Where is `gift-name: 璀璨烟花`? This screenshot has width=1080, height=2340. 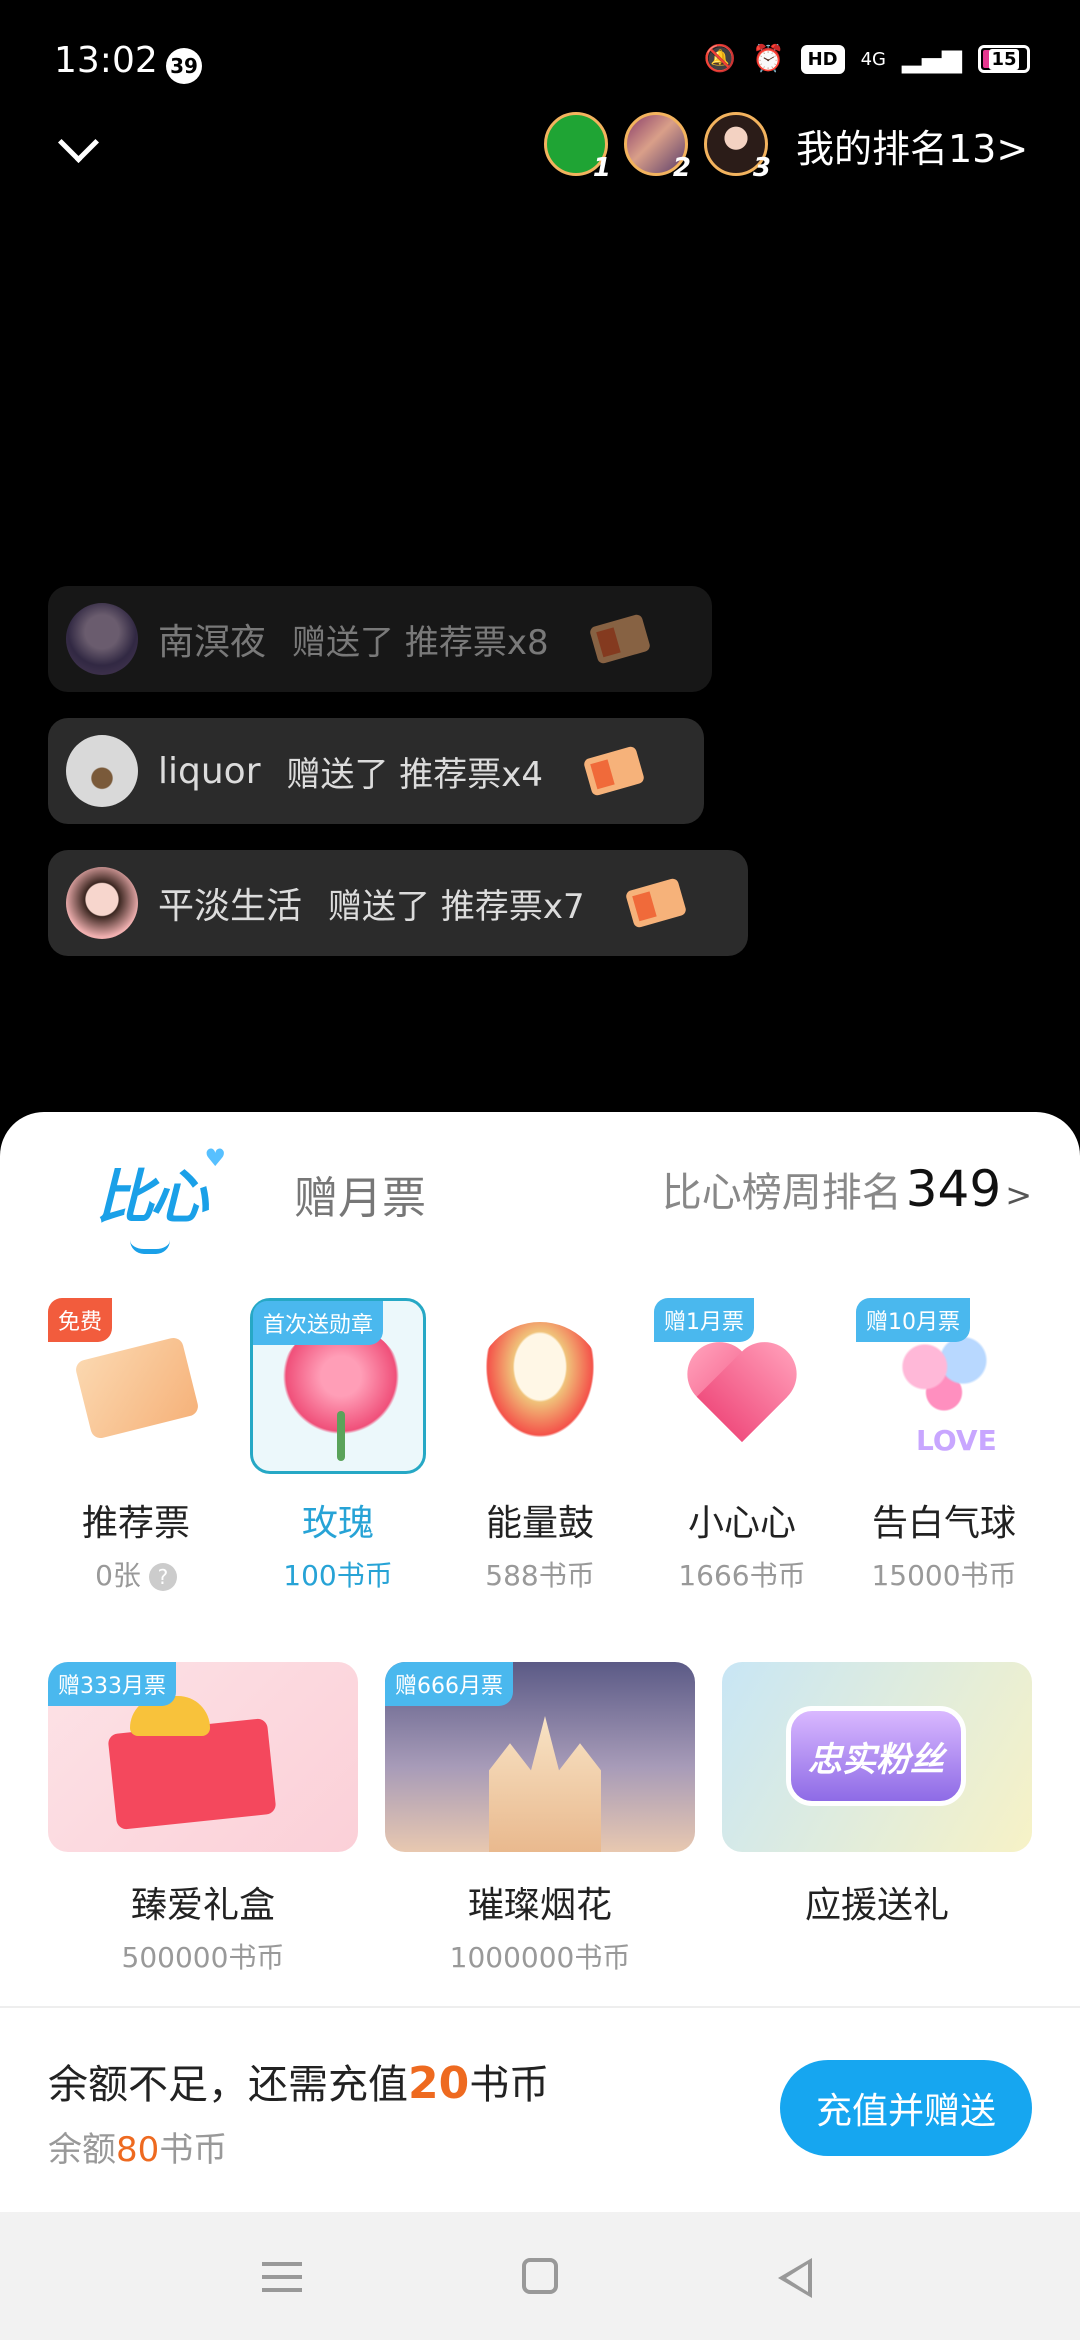 gift-name: 璀璨烟花 is located at coordinates (539, 1905).